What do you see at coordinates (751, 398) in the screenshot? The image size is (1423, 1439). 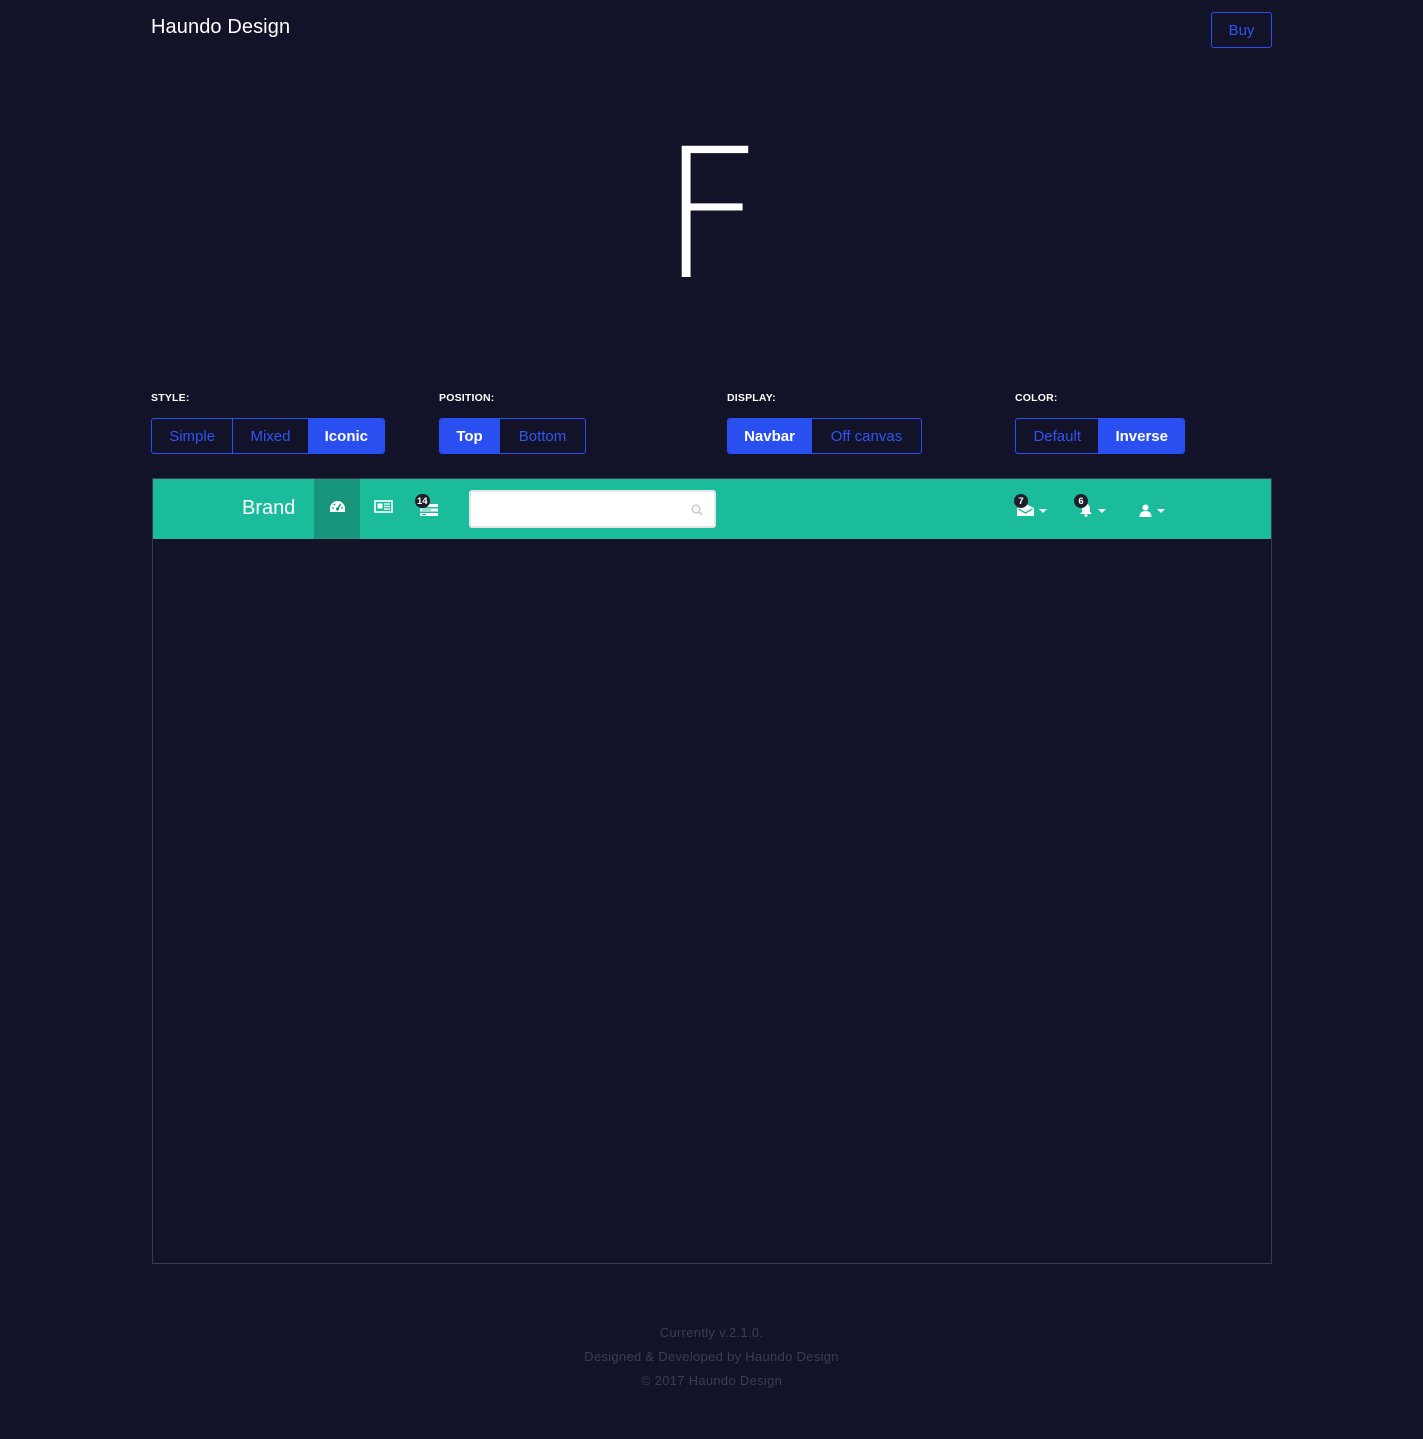 I see `display-label: DISPLAY:` at bounding box center [751, 398].